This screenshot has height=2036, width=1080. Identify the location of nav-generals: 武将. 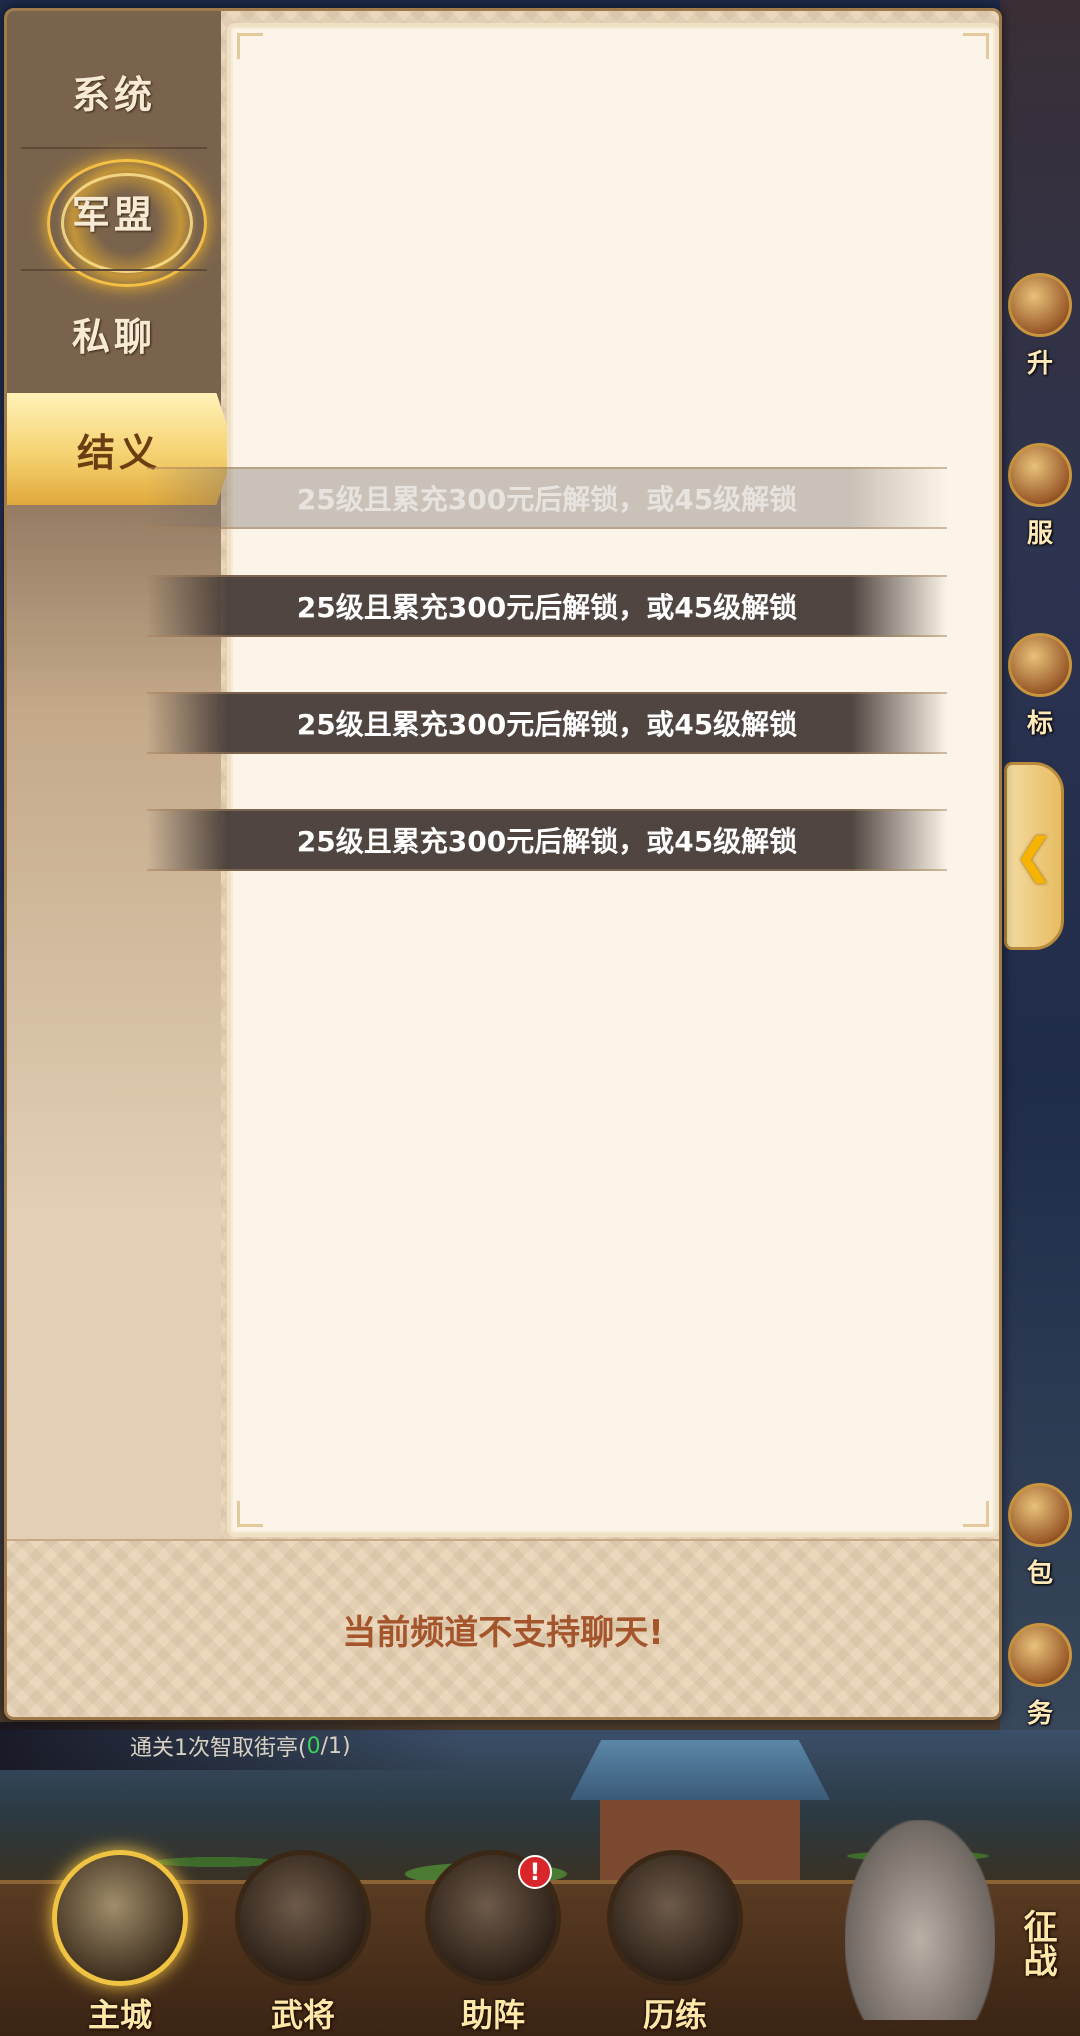
(303, 1943).